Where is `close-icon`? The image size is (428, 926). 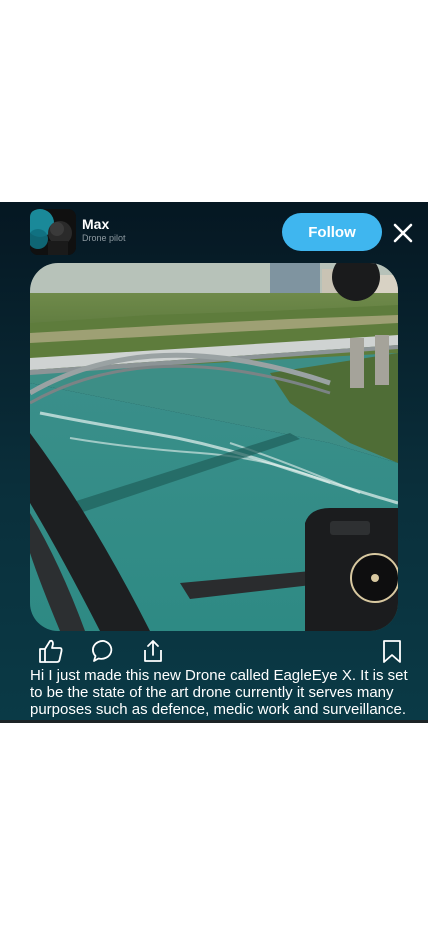 close-icon is located at coordinates (403, 233).